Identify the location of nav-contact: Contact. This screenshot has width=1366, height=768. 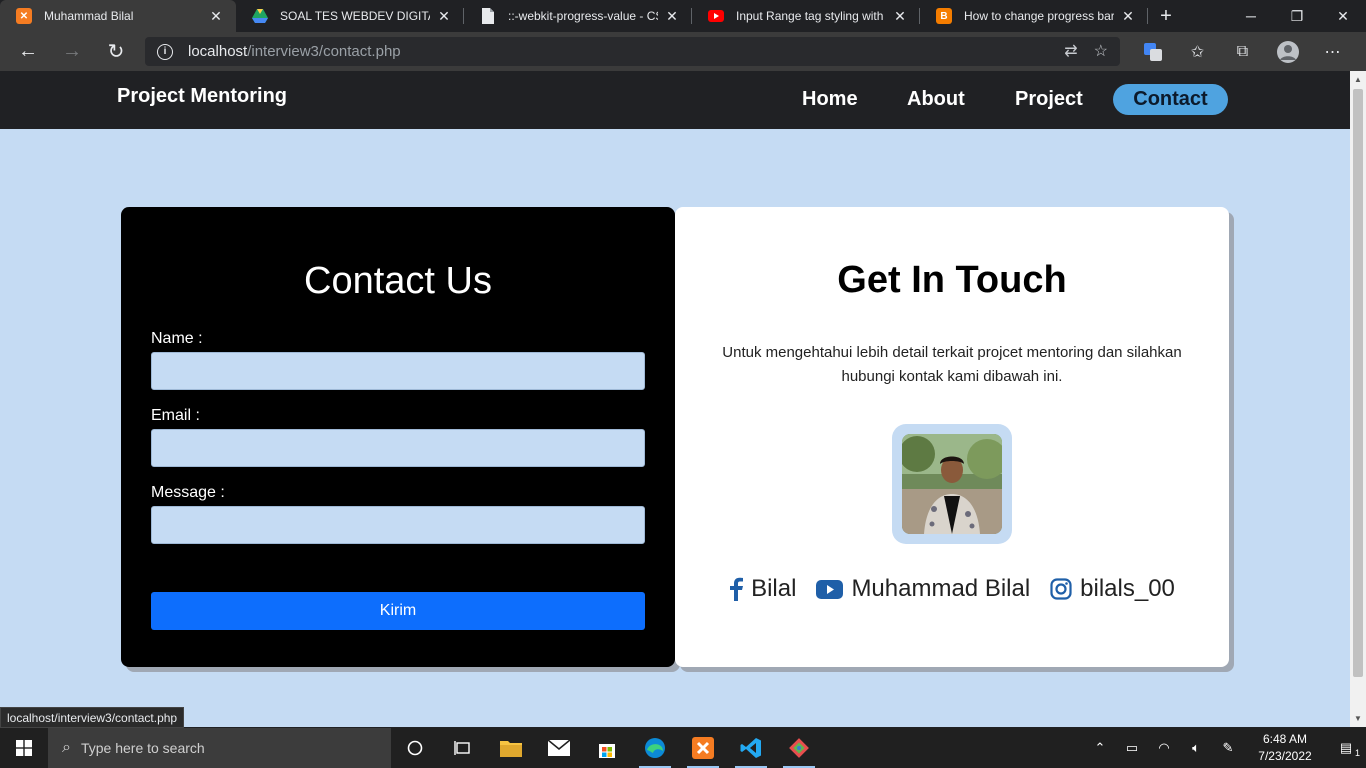
(1170, 99).